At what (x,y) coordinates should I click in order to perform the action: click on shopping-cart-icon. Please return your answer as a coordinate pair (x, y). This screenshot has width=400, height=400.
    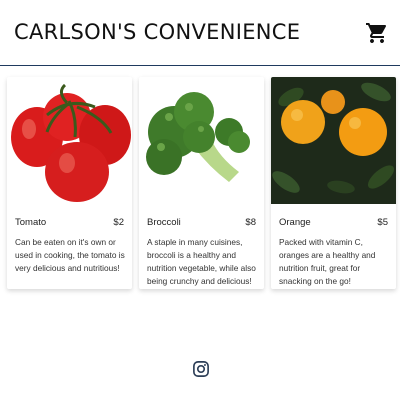
    Looking at the image, I should click on (377, 33).